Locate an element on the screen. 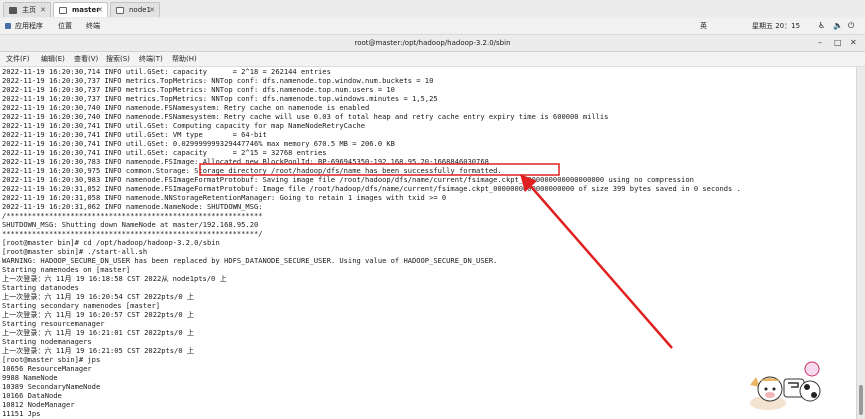 This screenshot has height=419, width=865. terminal-line: 9988 NameNode is located at coordinates (30, 377).